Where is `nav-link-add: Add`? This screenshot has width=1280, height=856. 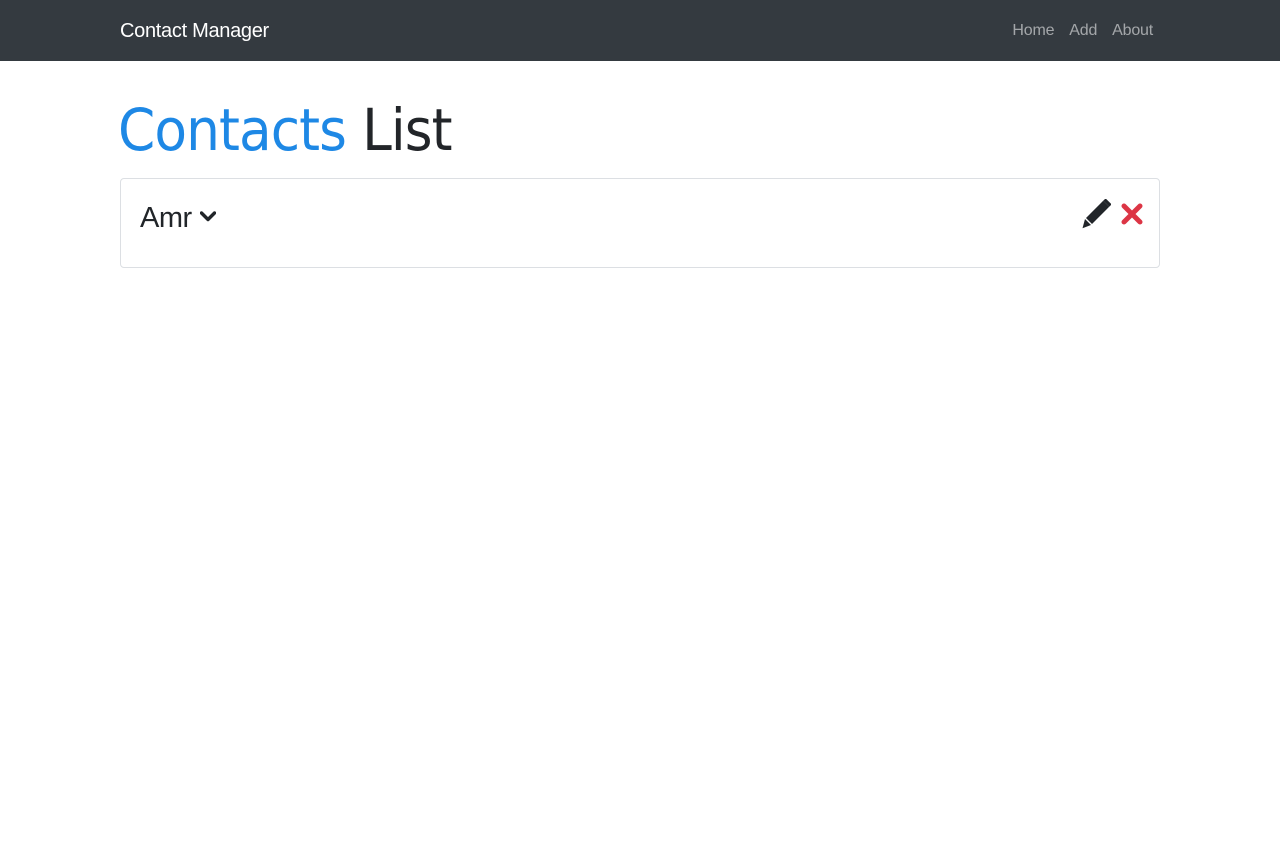 nav-link-add: Add is located at coordinates (1083, 31).